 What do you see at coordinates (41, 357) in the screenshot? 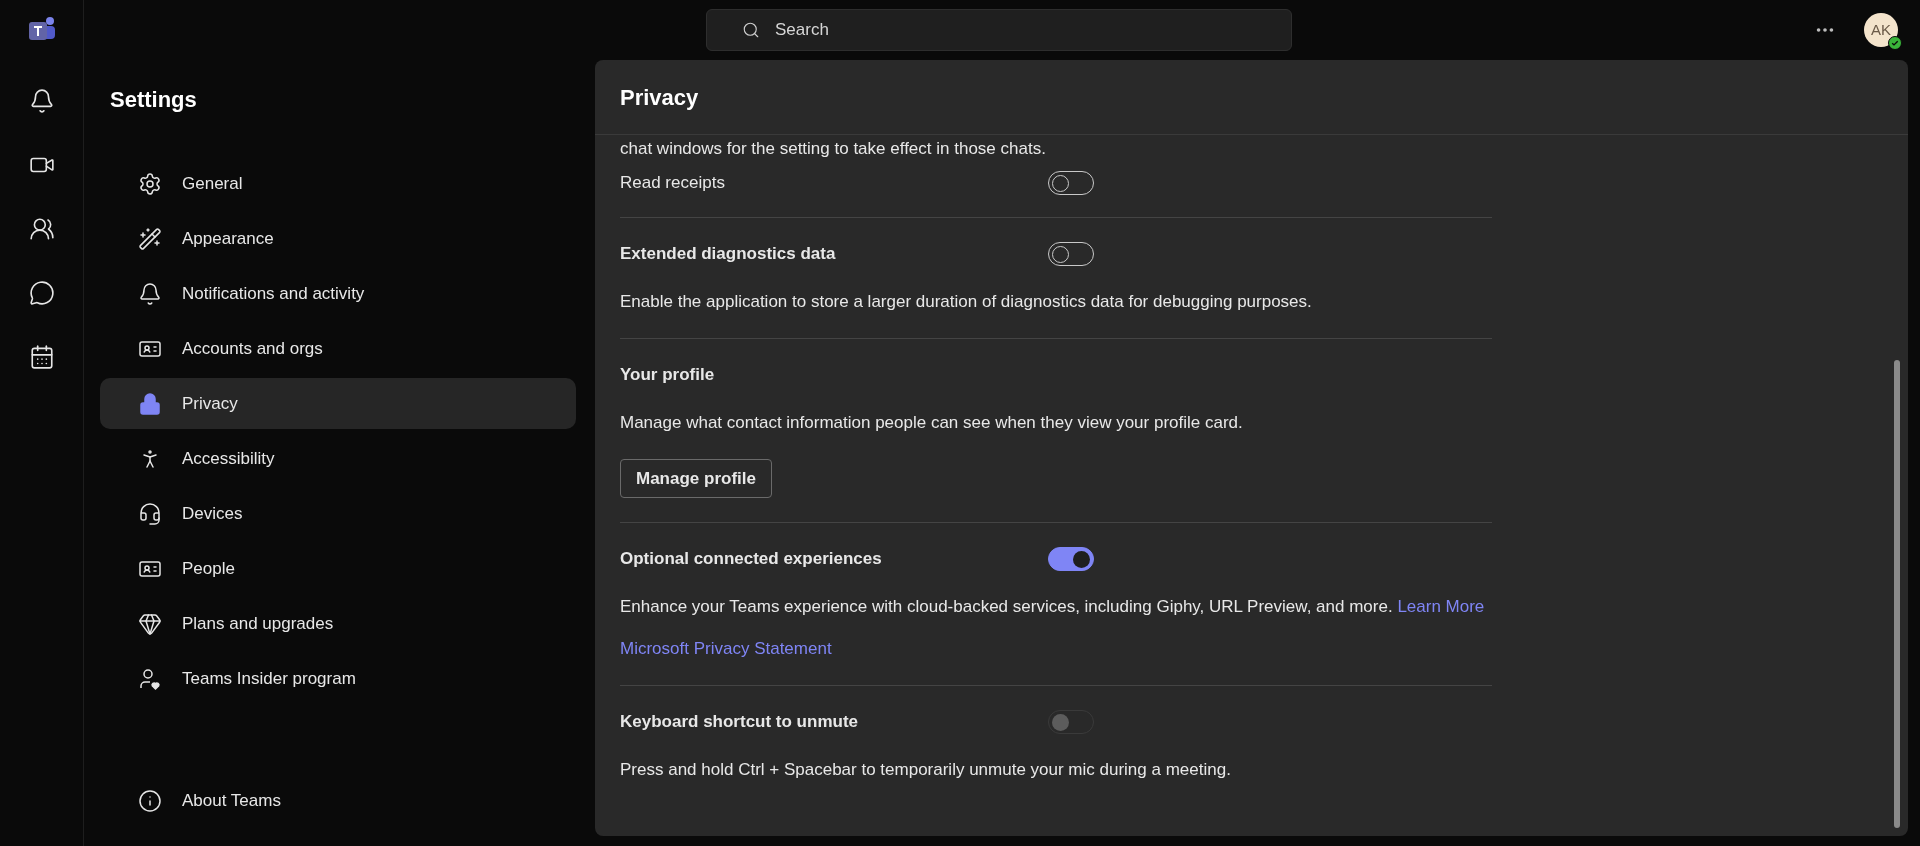
I see `calendar-icon` at bounding box center [41, 357].